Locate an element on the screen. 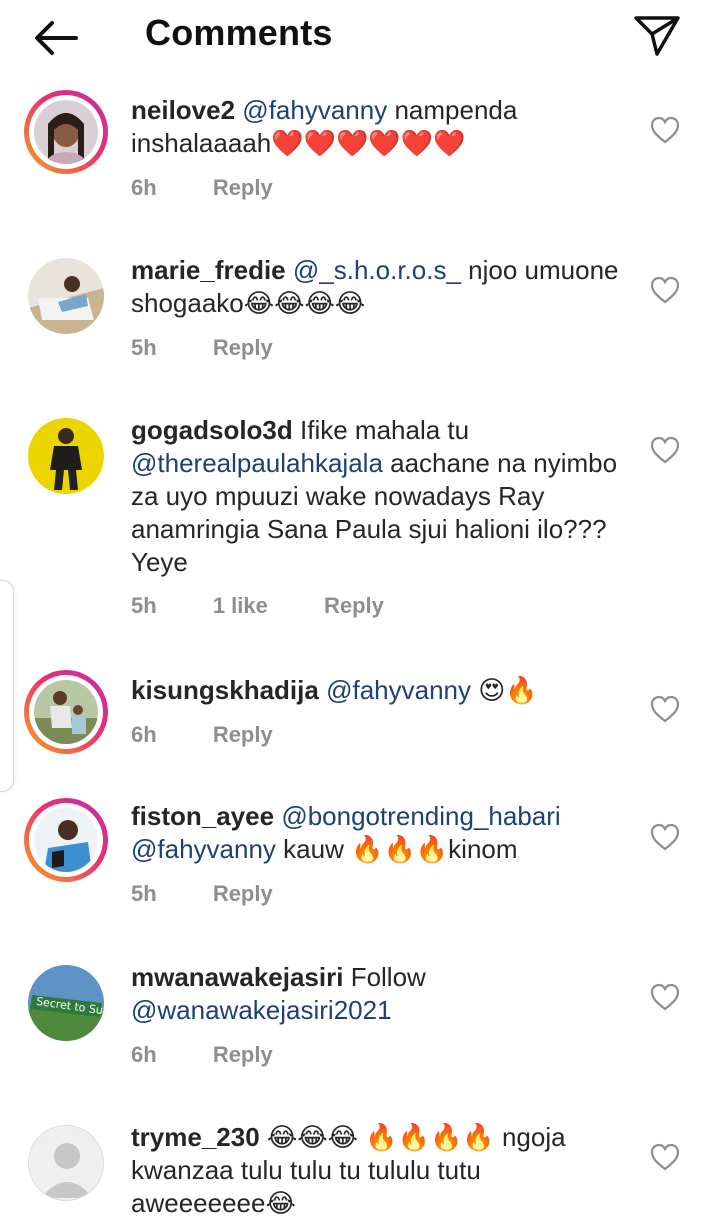  arrow-left-icon is located at coordinates (56, 38).